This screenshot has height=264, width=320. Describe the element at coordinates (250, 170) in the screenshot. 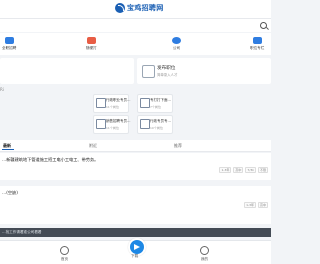

I see `job-tag: 7/3k` at that location.